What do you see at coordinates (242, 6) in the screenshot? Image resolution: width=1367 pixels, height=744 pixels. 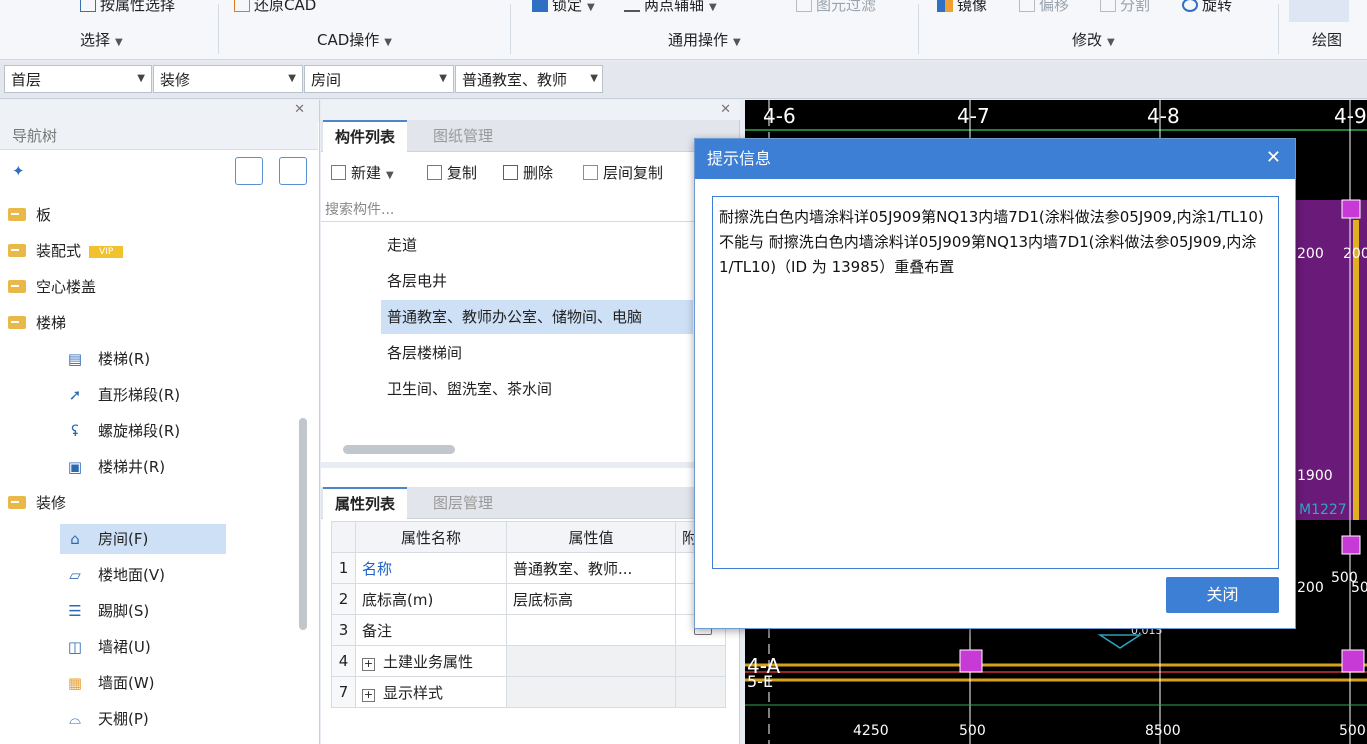 I see `restore-icon` at bounding box center [242, 6].